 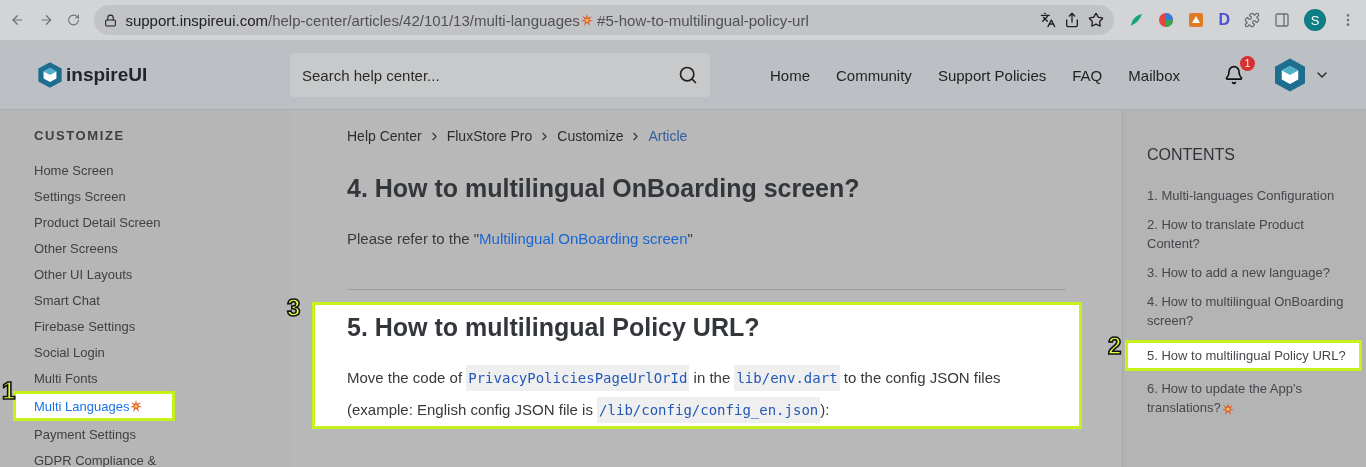 I want to click on callout-number: 1, so click(x=9, y=391).